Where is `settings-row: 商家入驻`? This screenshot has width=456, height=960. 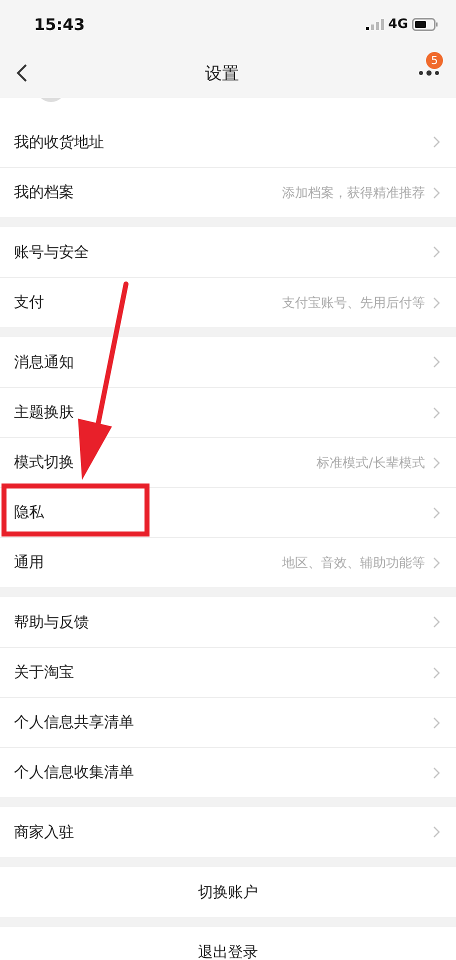
settings-row: 商家入驻 is located at coordinates (228, 832).